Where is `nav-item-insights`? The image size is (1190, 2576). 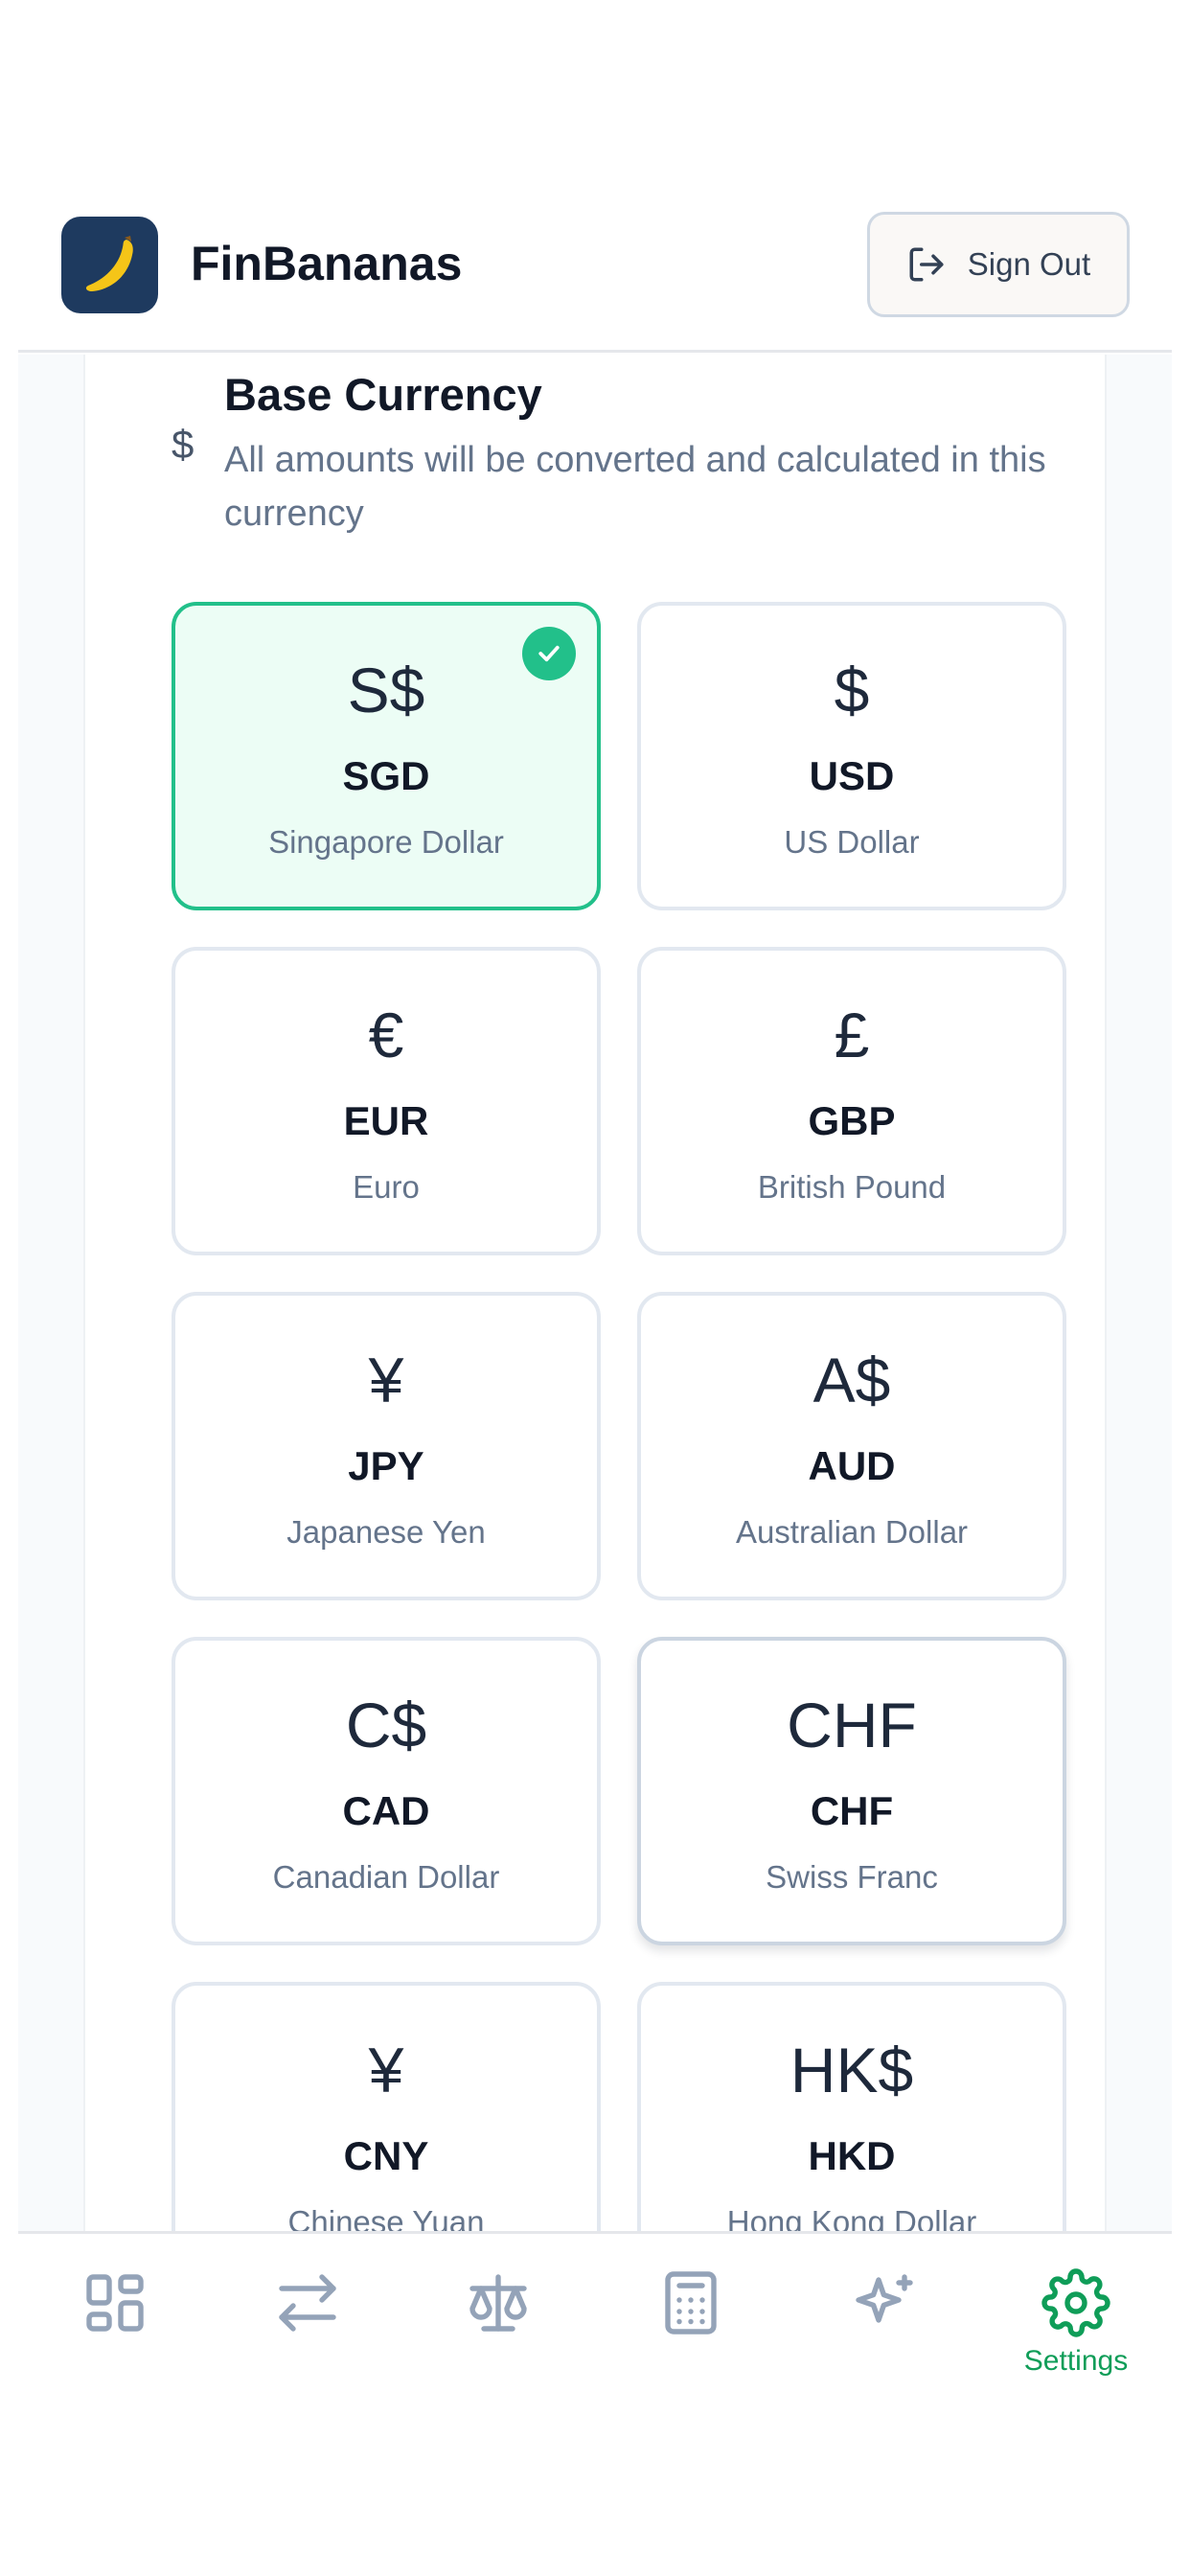 nav-item-insights is located at coordinates (885, 2335).